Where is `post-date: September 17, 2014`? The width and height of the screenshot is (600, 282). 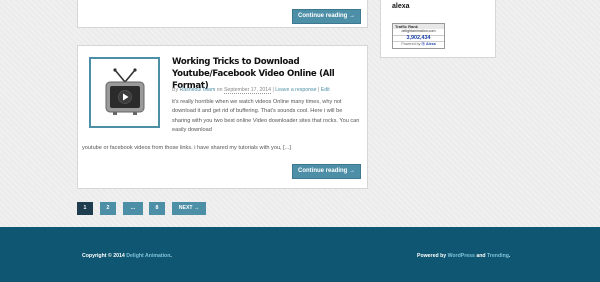 post-date: September 17, 2014 is located at coordinates (247, 90).